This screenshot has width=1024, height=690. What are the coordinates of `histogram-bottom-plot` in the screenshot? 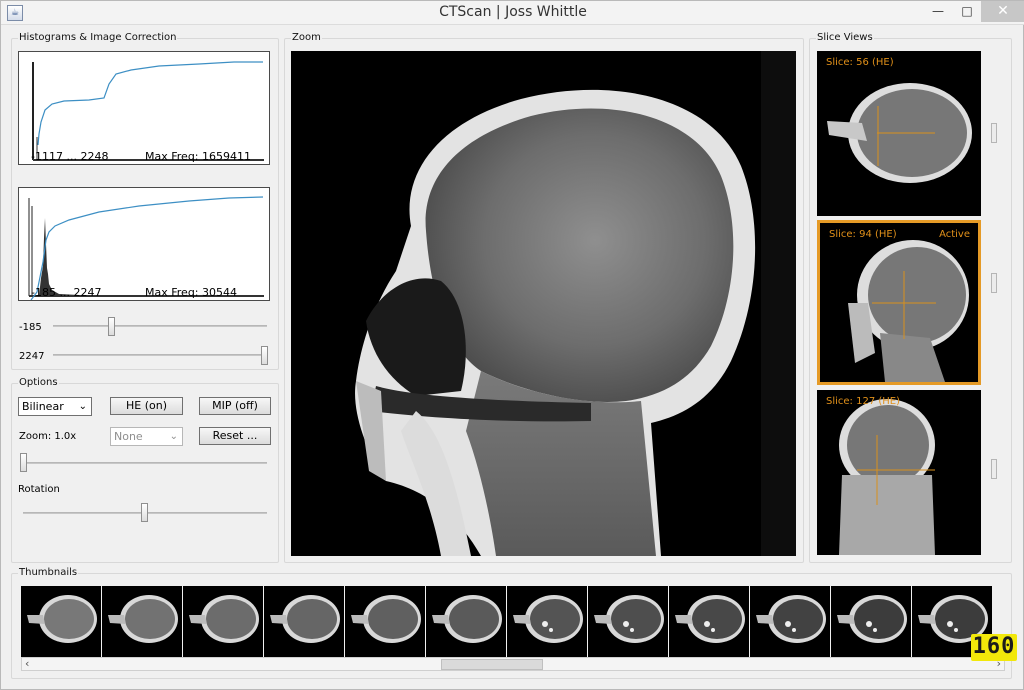 It's located at (146, 248).